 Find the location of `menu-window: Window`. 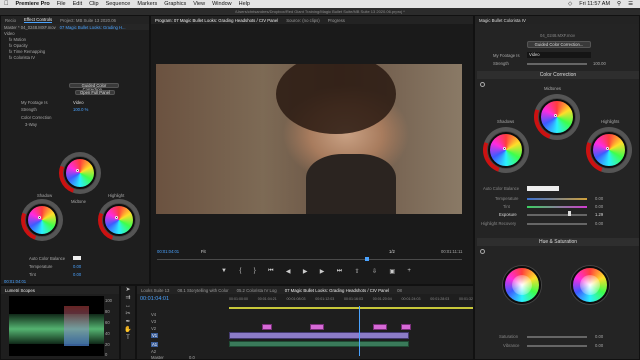

menu-window: Window is located at coordinates (222, 4).